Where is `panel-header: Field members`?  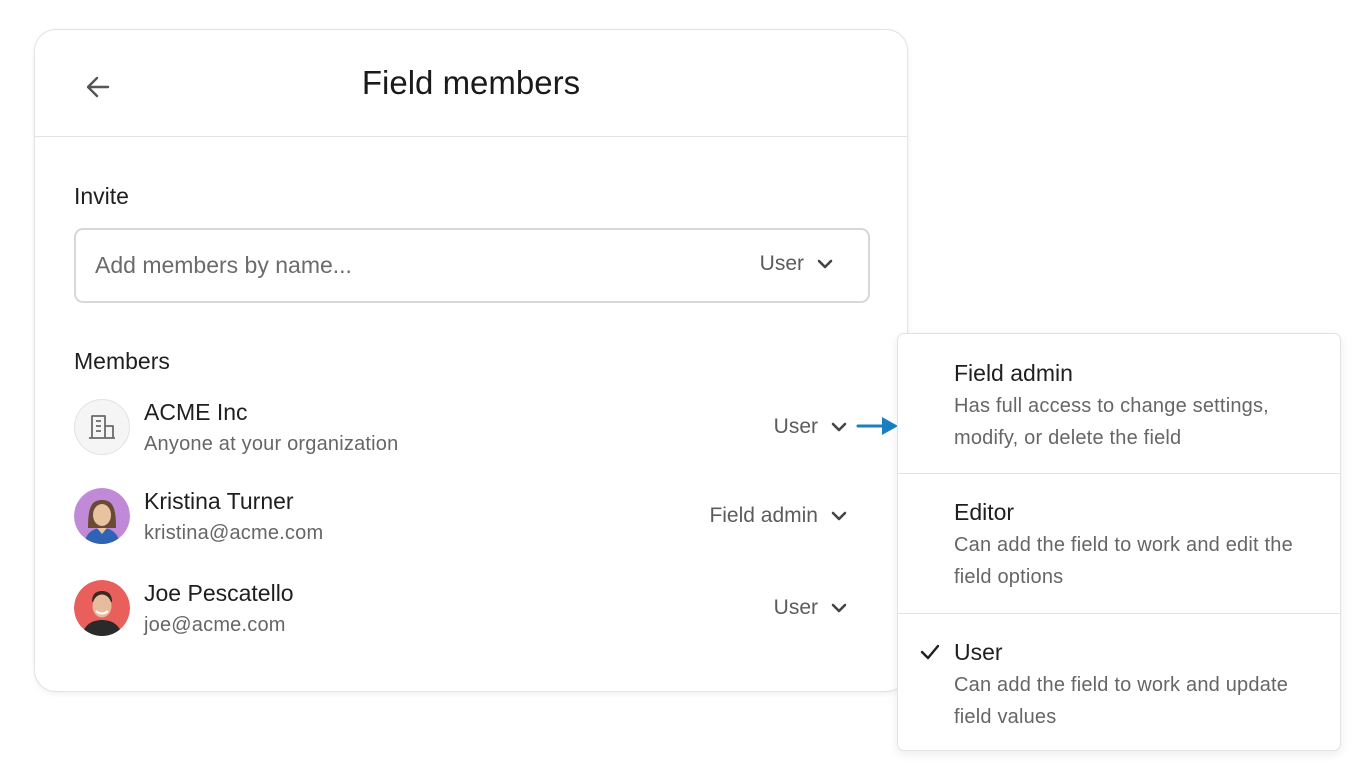
panel-header: Field members is located at coordinates (471, 83).